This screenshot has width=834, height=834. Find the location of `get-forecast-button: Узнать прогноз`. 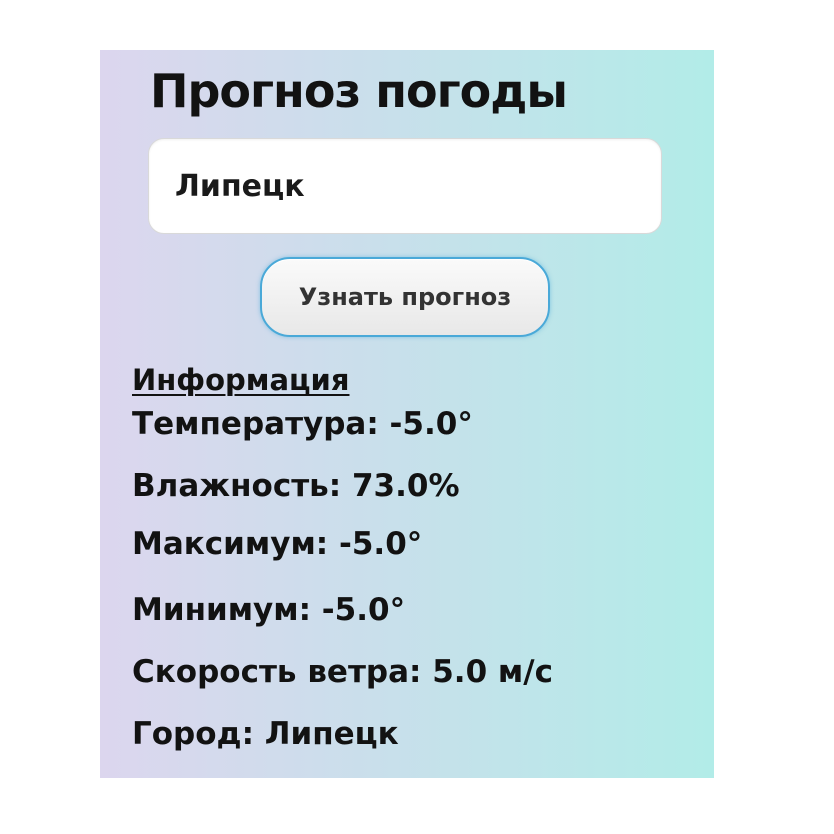

get-forecast-button: Узнать прогноз is located at coordinates (405, 297).